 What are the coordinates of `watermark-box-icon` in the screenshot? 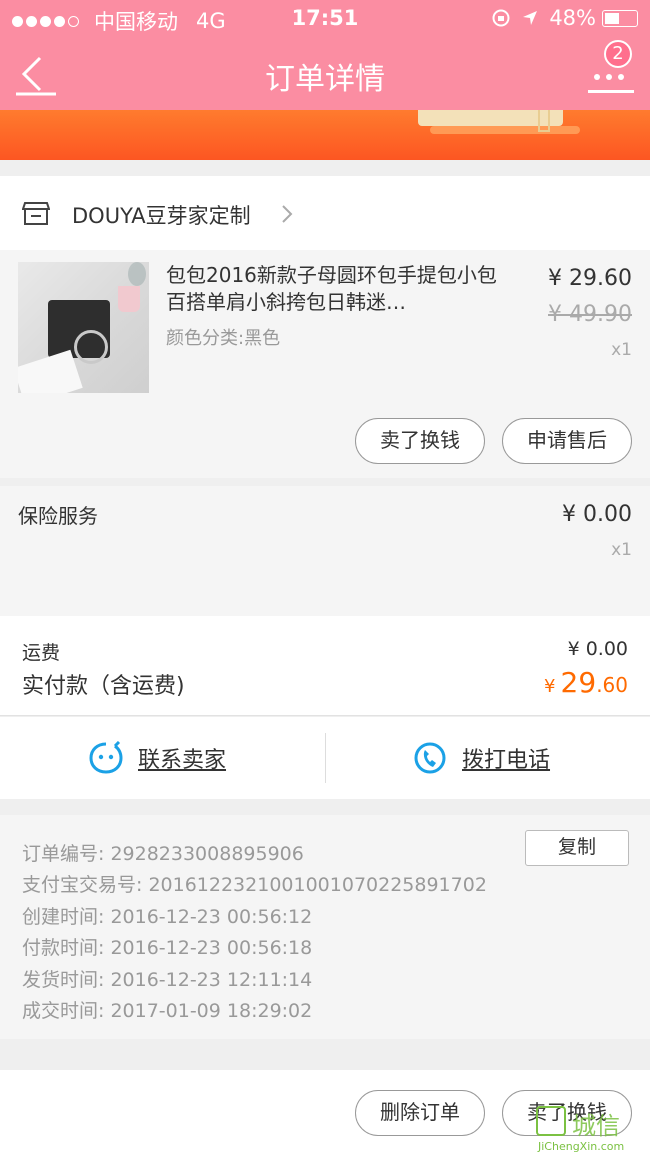 It's located at (551, 1121).